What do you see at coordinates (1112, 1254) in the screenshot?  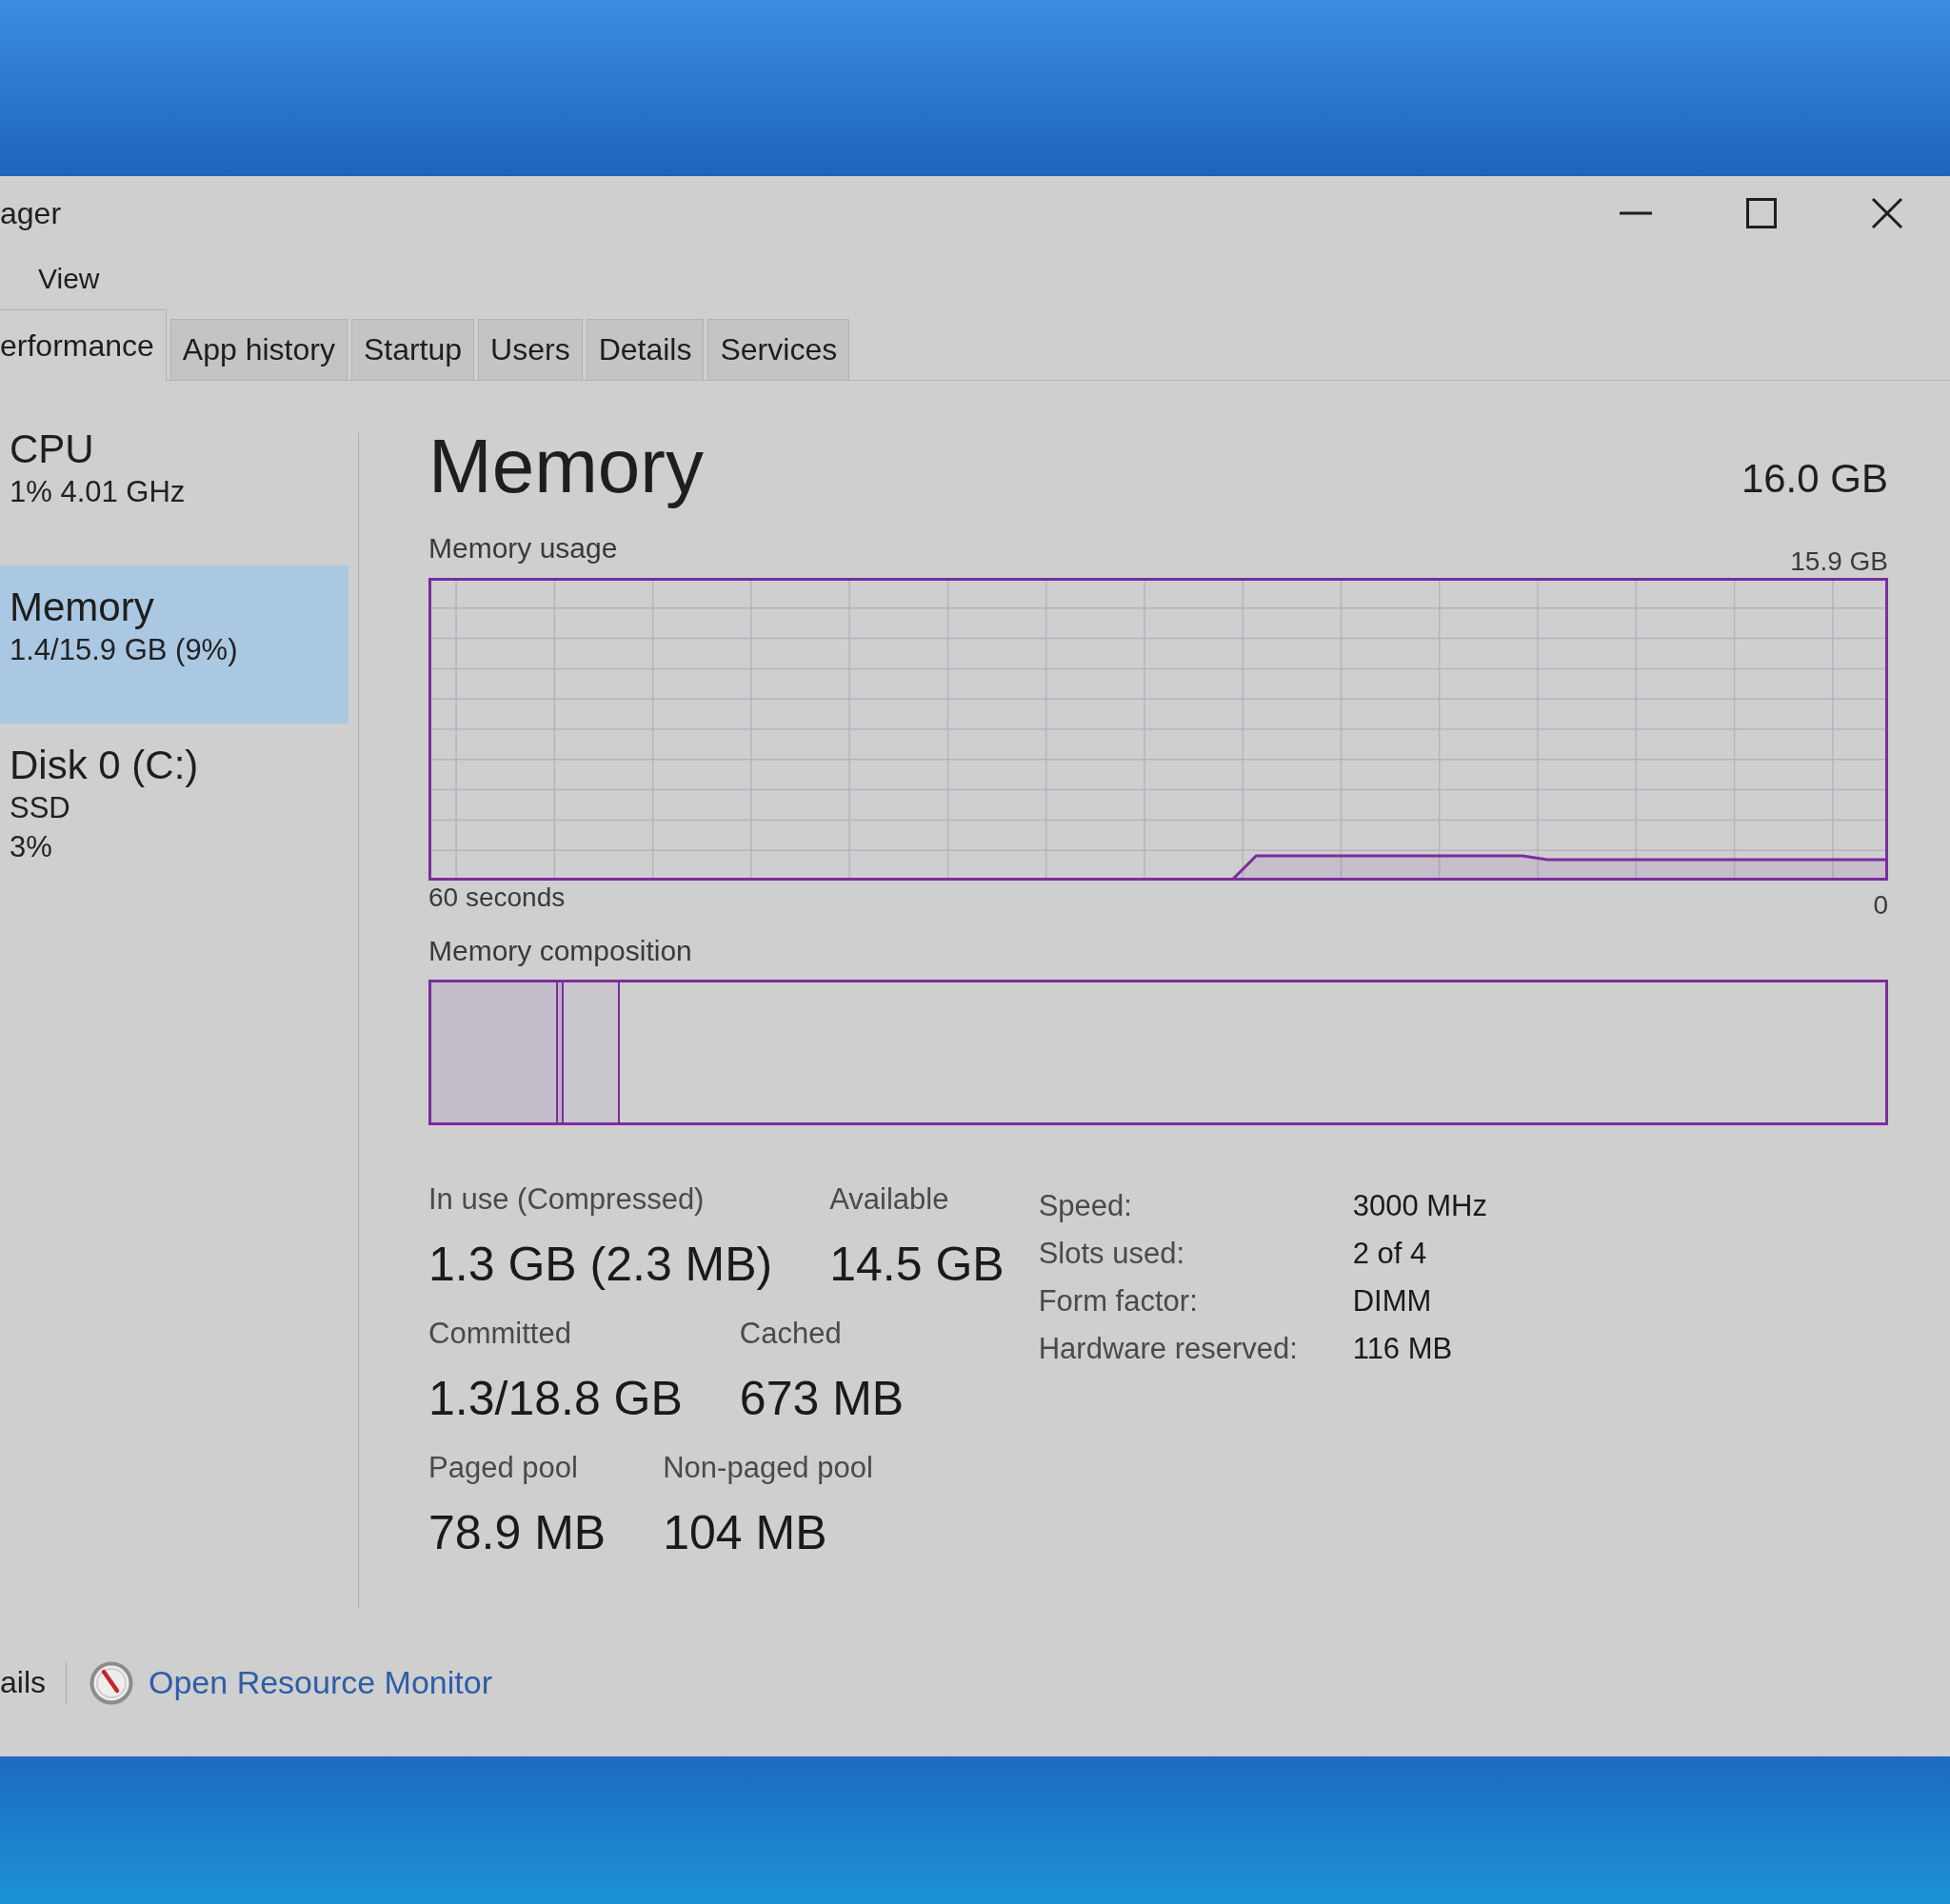 I see `spec-label: Slots used:` at bounding box center [1112, 1254].